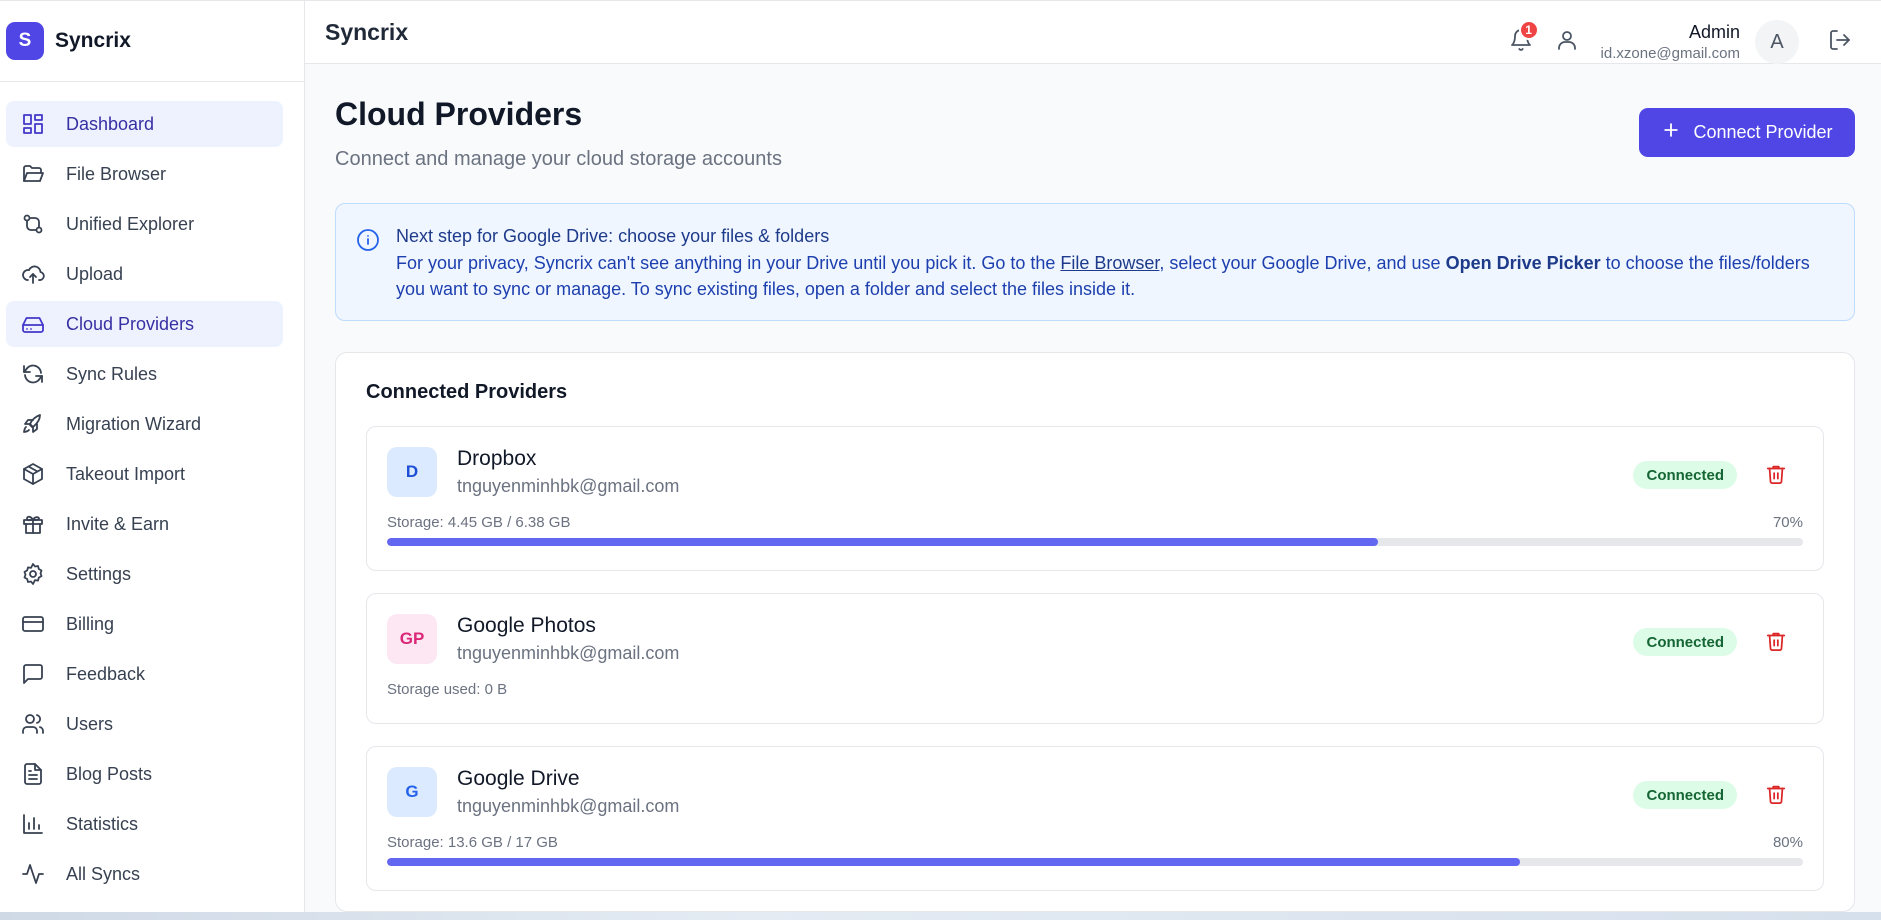  Describe the element at coordinates (144, 274) in the screenshot. I see `sidebar-item-upload: Upload` at that location.